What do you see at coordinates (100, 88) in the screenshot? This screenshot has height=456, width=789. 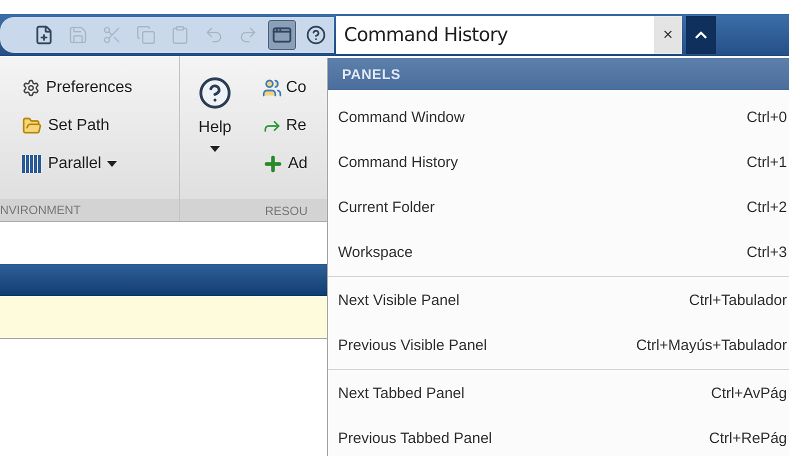 I see `ribbon-button: Preferences` at bounding box center [100, 88].